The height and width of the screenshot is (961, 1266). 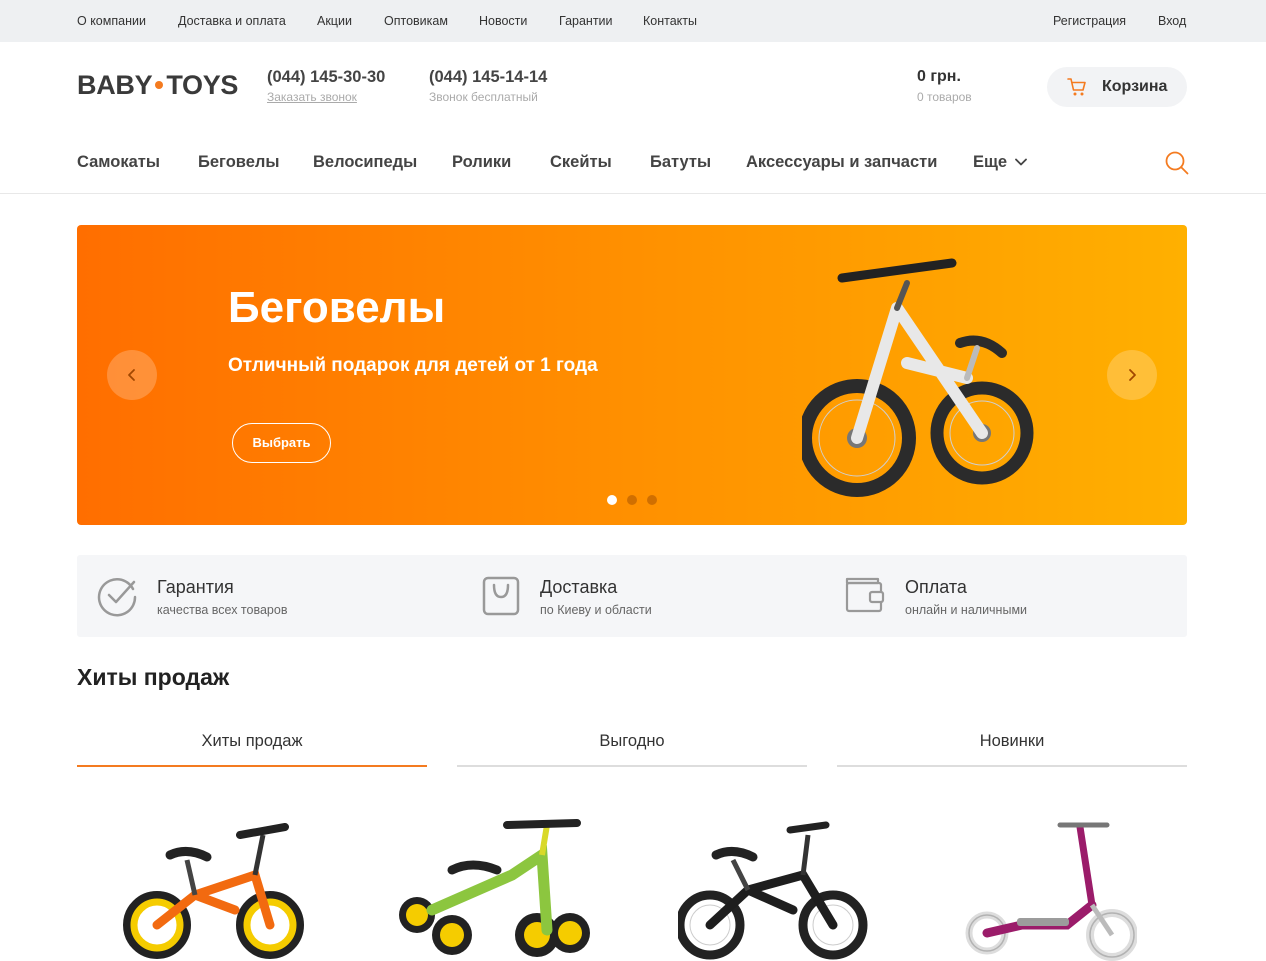 What do you see at coordinates (939, 76) in the screenshot?
I see `cart-total: 0 грн.` at bounding box center [939, 76].